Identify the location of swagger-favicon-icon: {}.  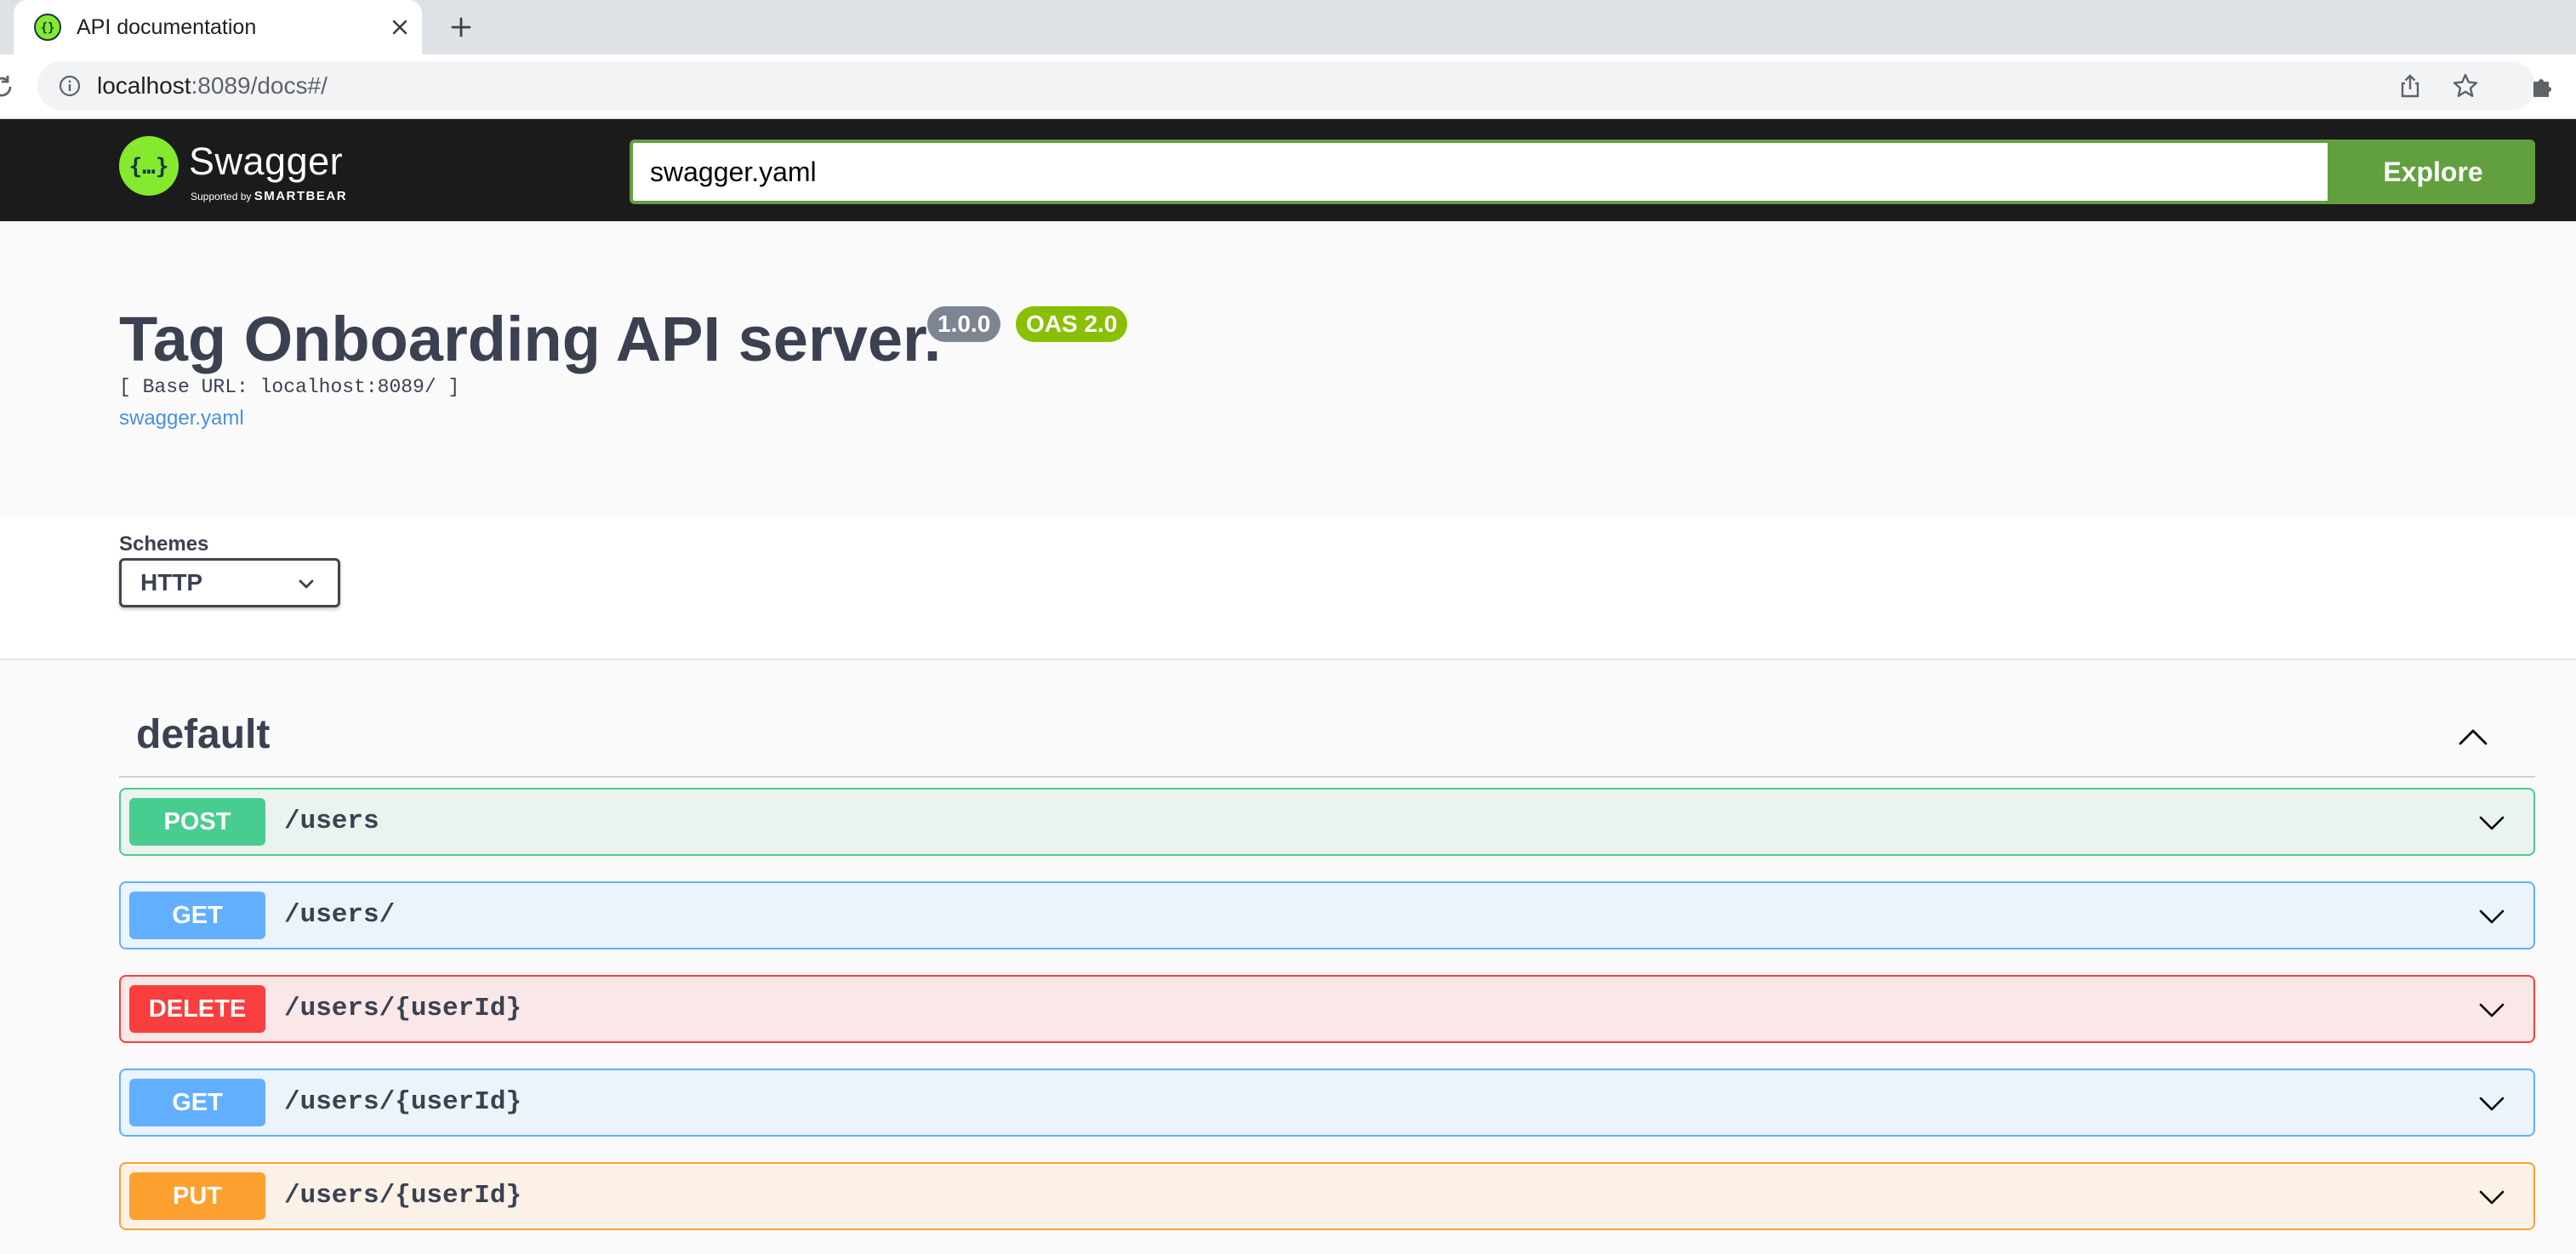
(47, 28).